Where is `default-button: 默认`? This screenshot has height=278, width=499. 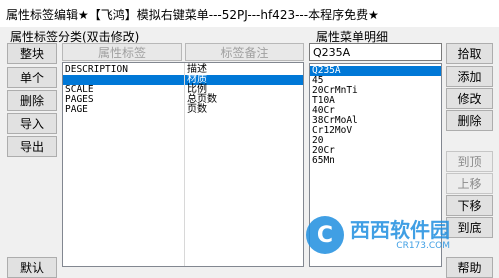 default-button: 默认 is located at coordinates (32, 267).